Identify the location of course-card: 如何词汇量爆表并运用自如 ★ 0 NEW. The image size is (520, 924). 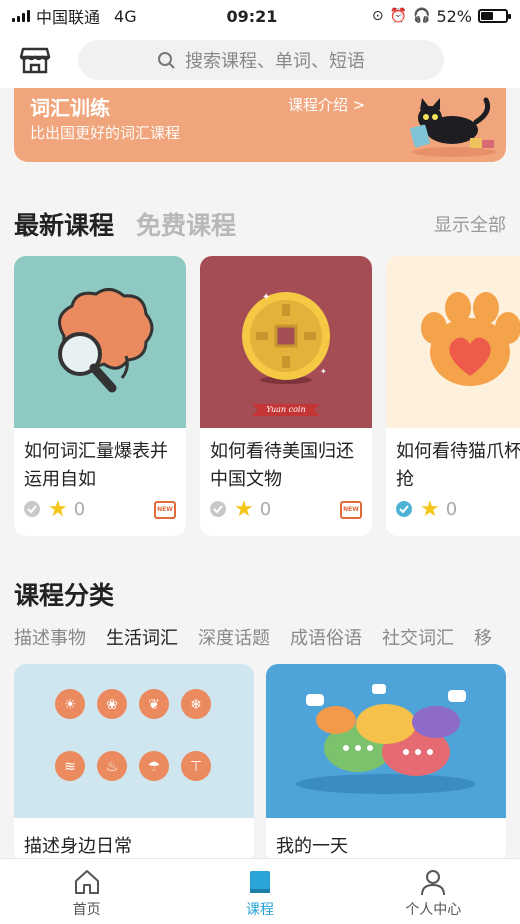
(100, 396).